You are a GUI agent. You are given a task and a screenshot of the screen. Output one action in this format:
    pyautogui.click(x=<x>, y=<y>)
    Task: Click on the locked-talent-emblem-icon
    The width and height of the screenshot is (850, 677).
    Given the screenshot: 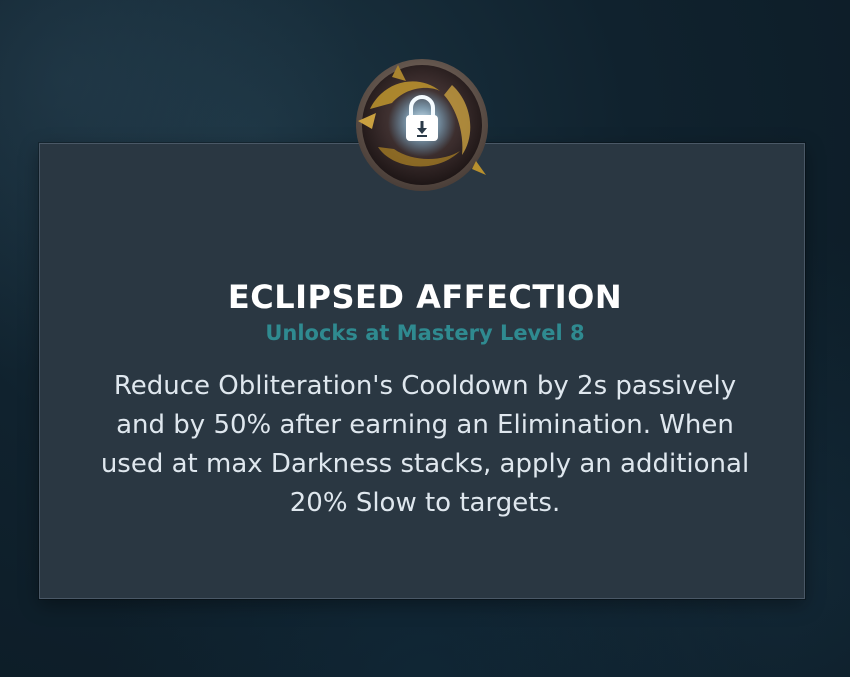 What is the action you would take?
    pyautogui.click(x=422, y=125)
    